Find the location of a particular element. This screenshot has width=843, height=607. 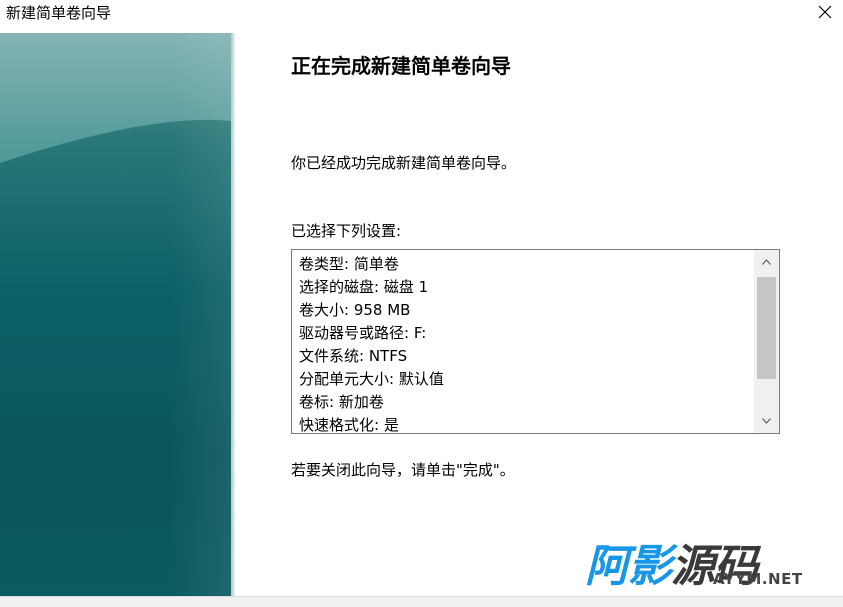

scroll-down-button is located at coordinates (766, 421).